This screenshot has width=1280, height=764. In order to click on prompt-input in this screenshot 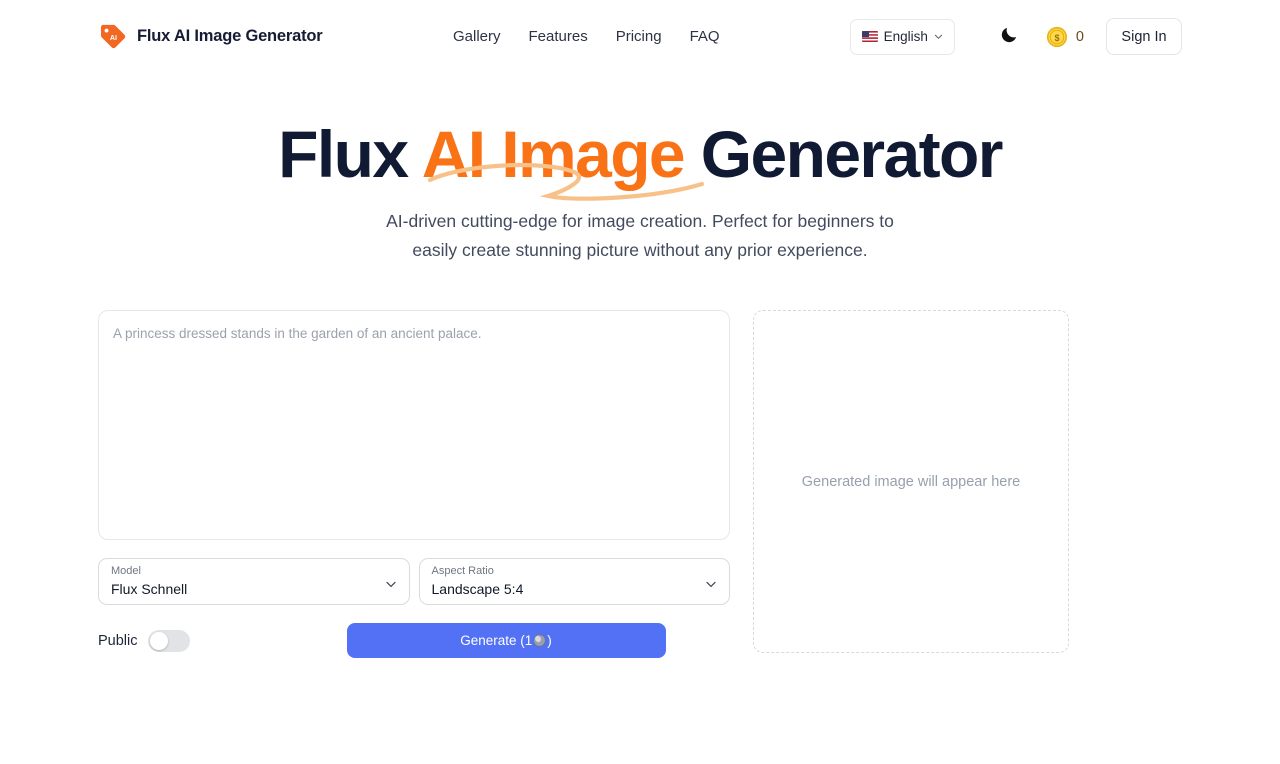, I will do `click(414, 425)`.